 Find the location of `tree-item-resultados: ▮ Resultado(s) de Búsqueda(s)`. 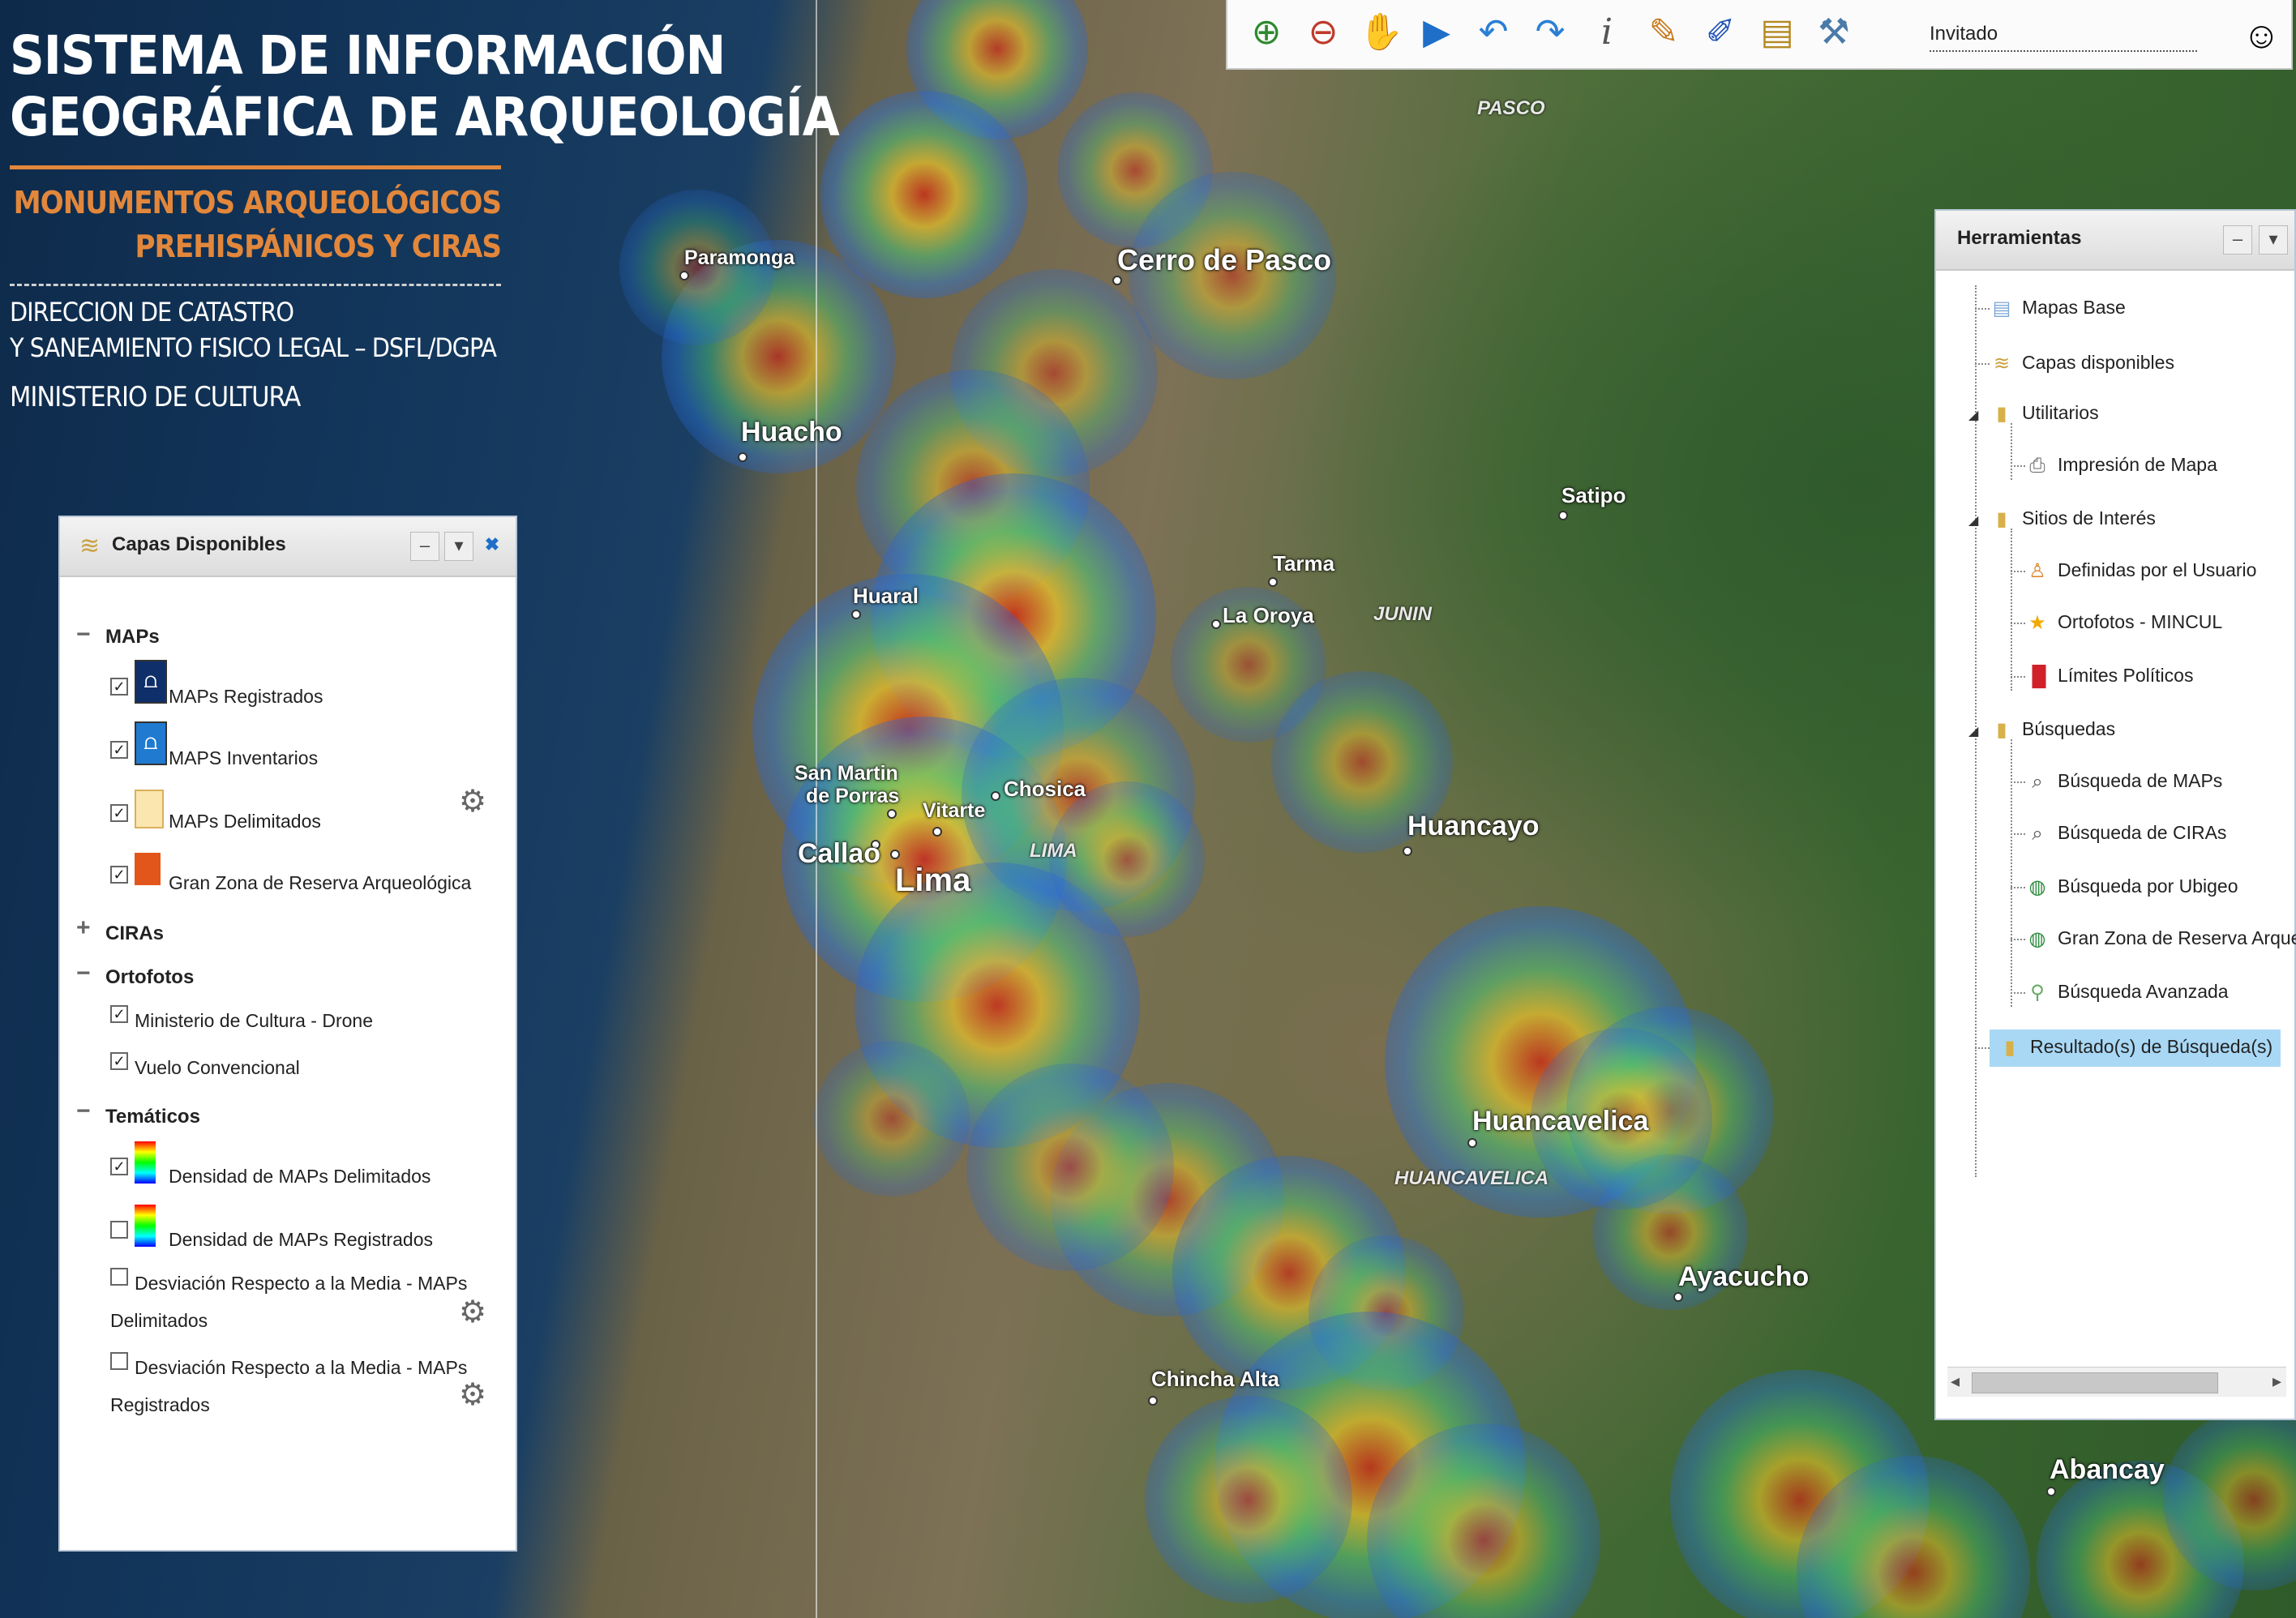

tree-item-resultados: ▮ Resultado(s) de Búsqueda(s) is located at coordinates (2128, 1048).